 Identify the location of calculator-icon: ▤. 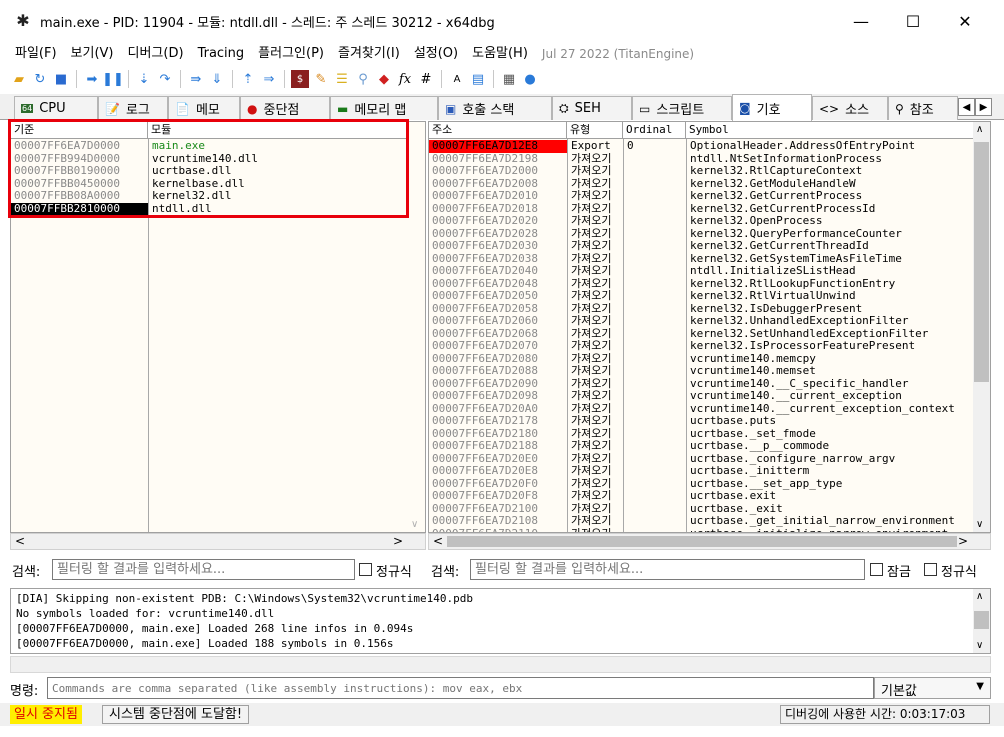
(478, 79).